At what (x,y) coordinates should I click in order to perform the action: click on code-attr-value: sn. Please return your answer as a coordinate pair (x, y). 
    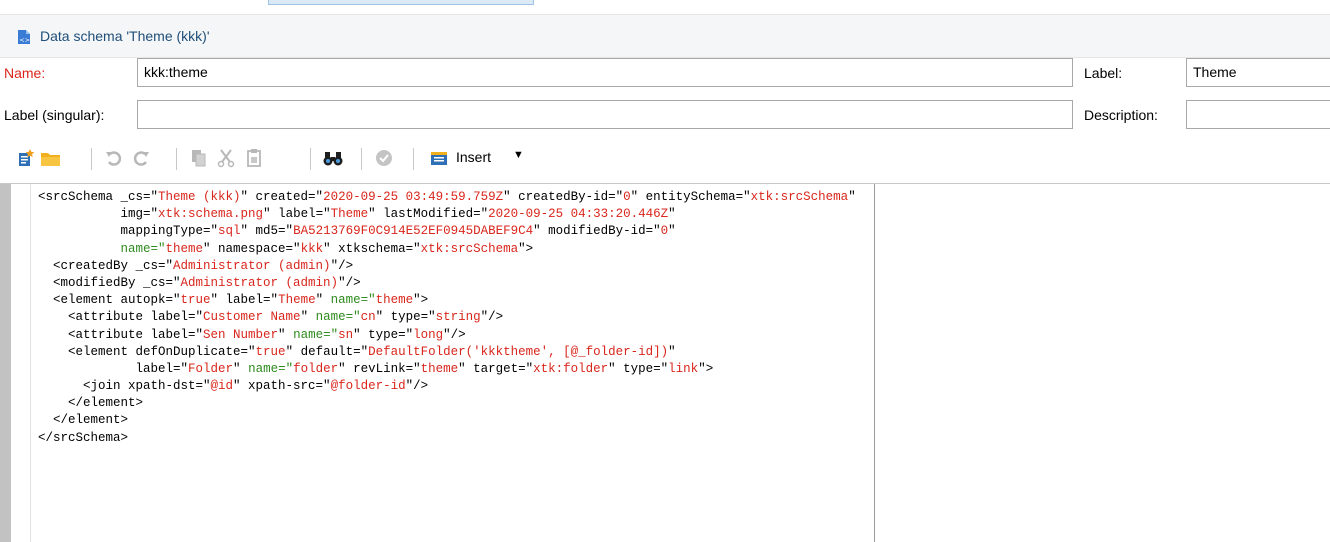
    Looking at the image, I should click on (346, 334).